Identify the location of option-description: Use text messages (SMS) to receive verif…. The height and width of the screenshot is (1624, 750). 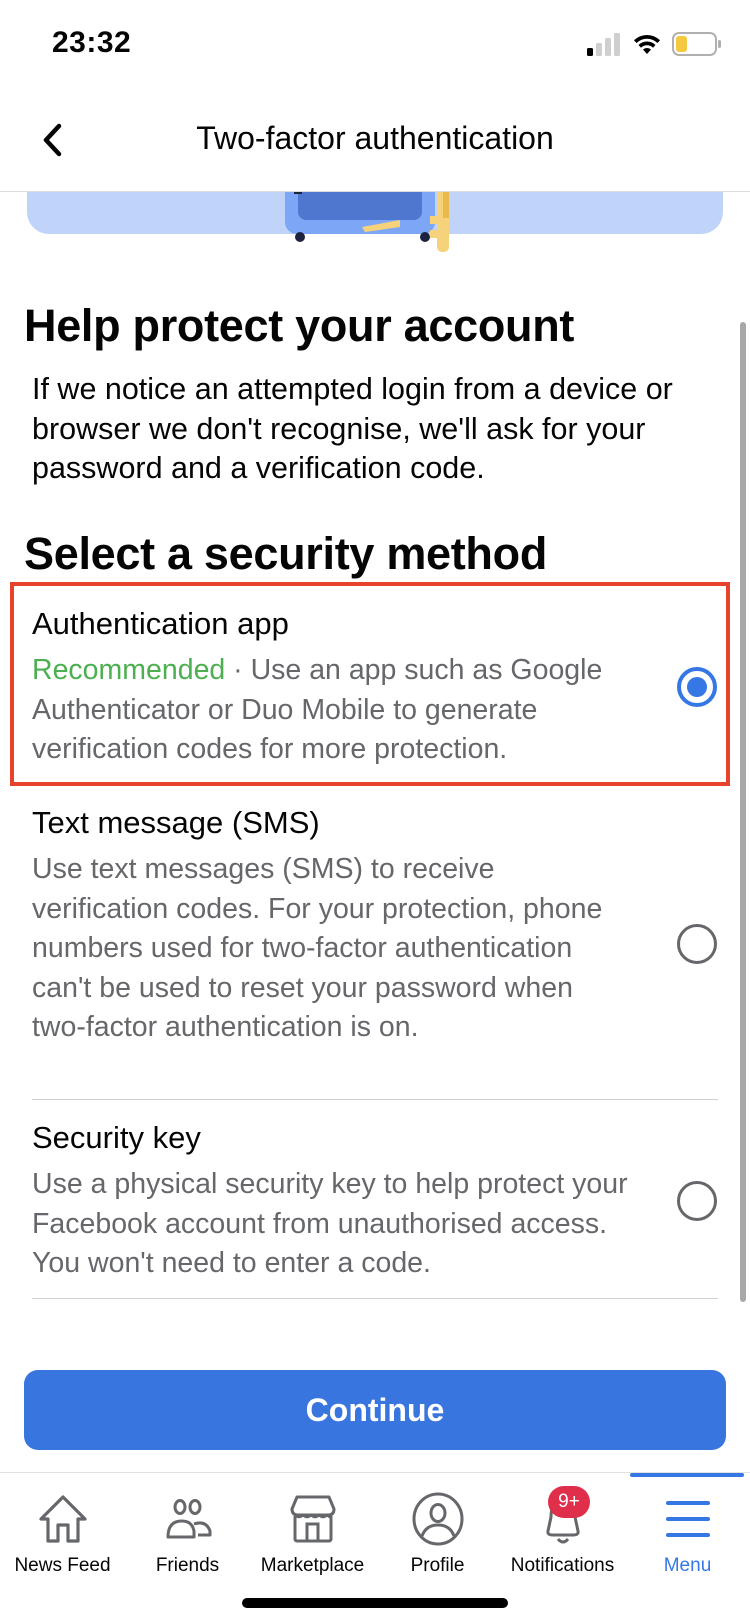
(317, 948).